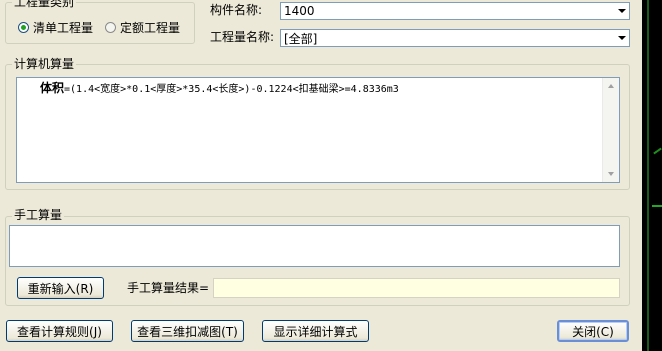 The image size is (662, 351). What do you see at coordinates (455, 11) in the screenshot?
I see `component-name-select: 1400` at bounding box center [455, 11].